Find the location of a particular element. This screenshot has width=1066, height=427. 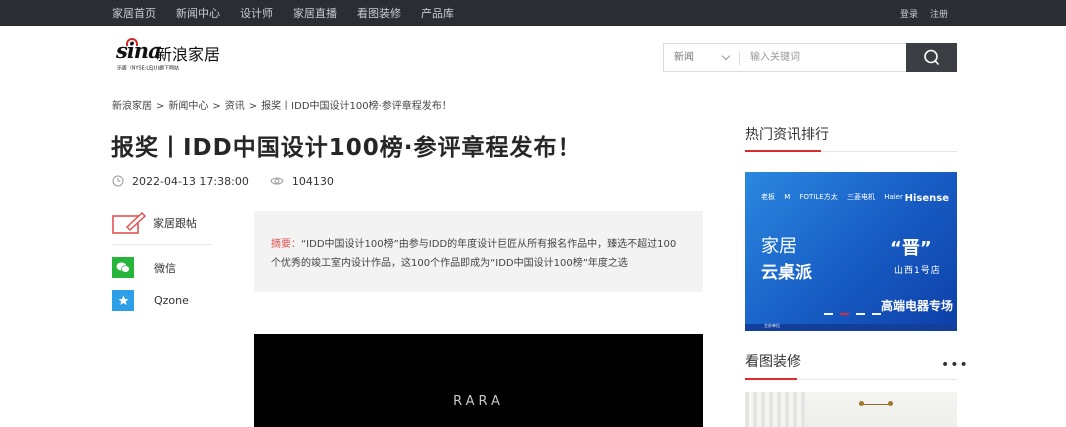

breadcrumb-home: 新浪家居 is located at coordinates (132, 106).